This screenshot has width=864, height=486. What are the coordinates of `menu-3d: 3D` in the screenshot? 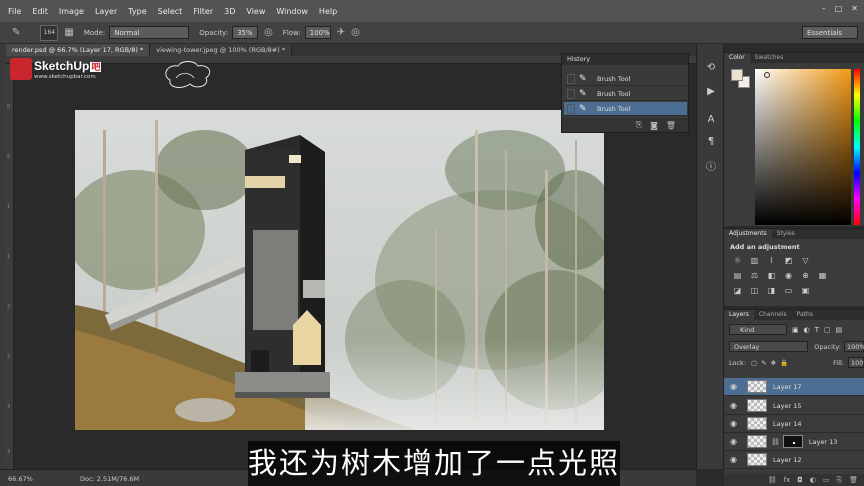 It's located at (229, 11).